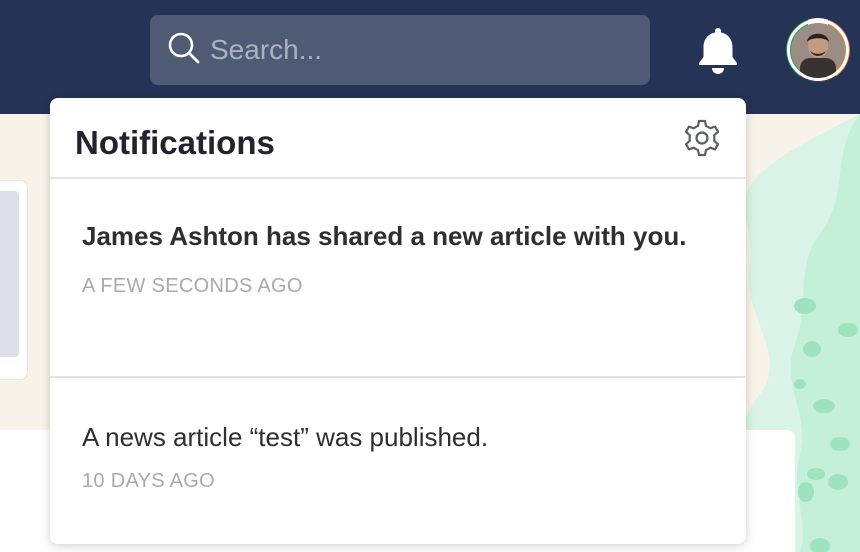 The height and width of the screenshot is (552, 860). Describe the element at coordinates (148, 481) in the screenshot. I see `notification-timestamp: 10 DAYS AGO` at that location.